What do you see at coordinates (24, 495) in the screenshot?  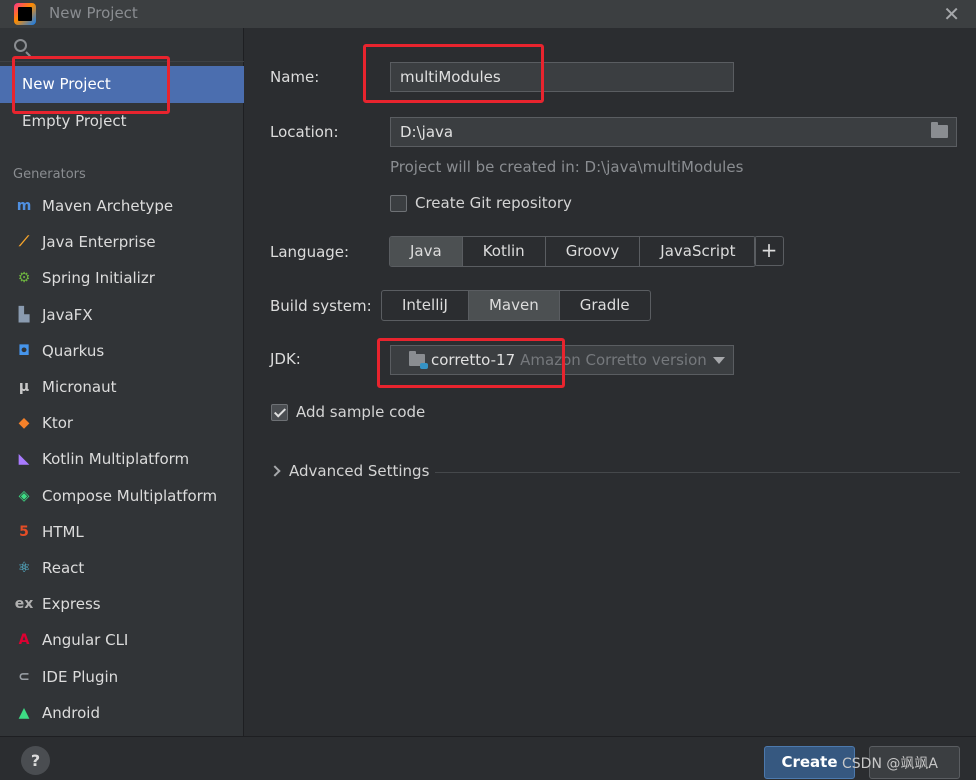 I see `compose-icon: ◈` at bounding box center [24, 495].